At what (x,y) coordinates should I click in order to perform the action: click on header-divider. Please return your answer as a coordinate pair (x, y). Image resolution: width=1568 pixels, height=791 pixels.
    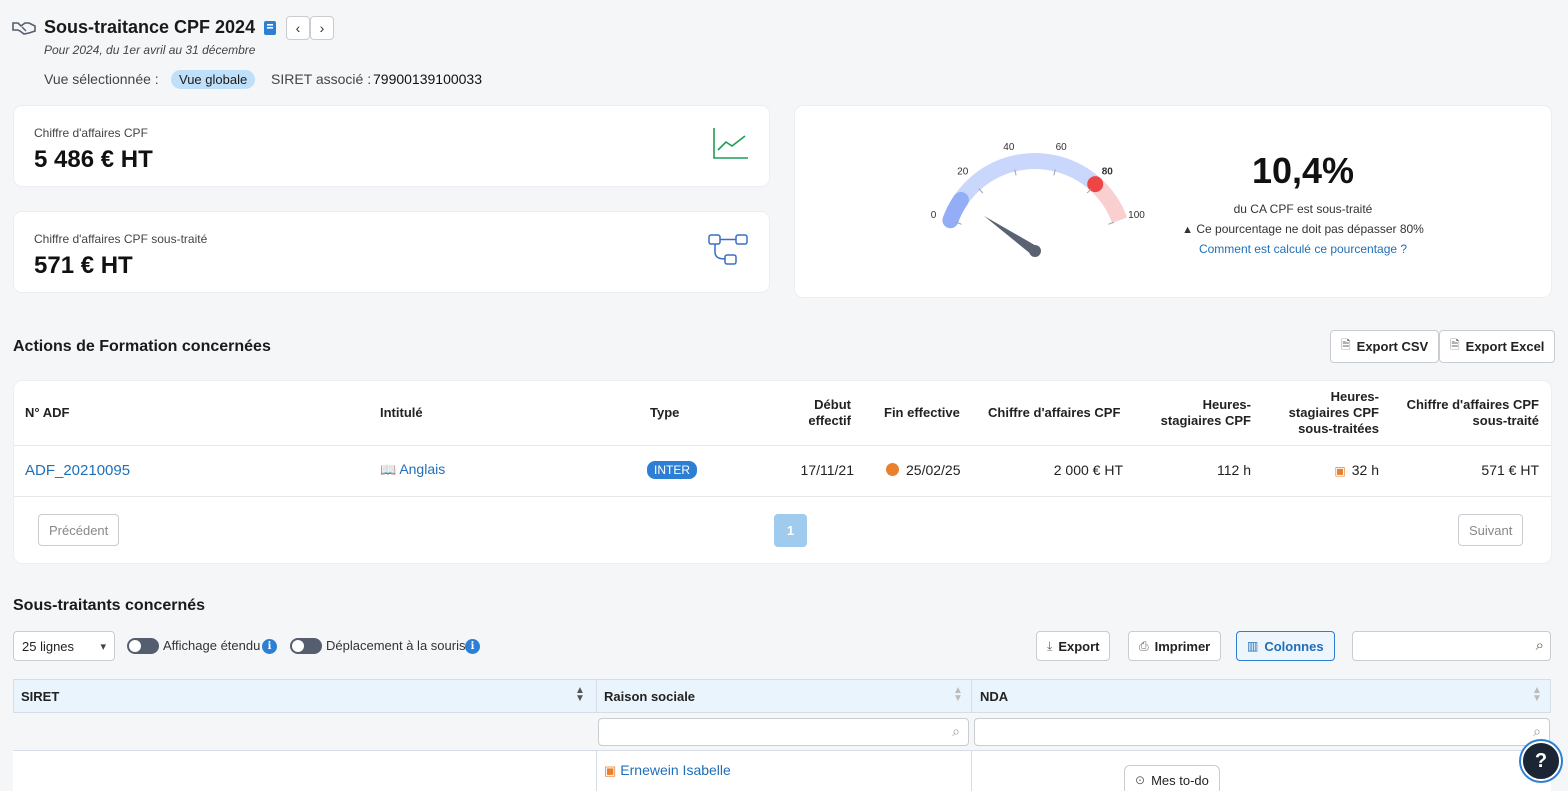
    Looking at the image, I should click on (782, 445).